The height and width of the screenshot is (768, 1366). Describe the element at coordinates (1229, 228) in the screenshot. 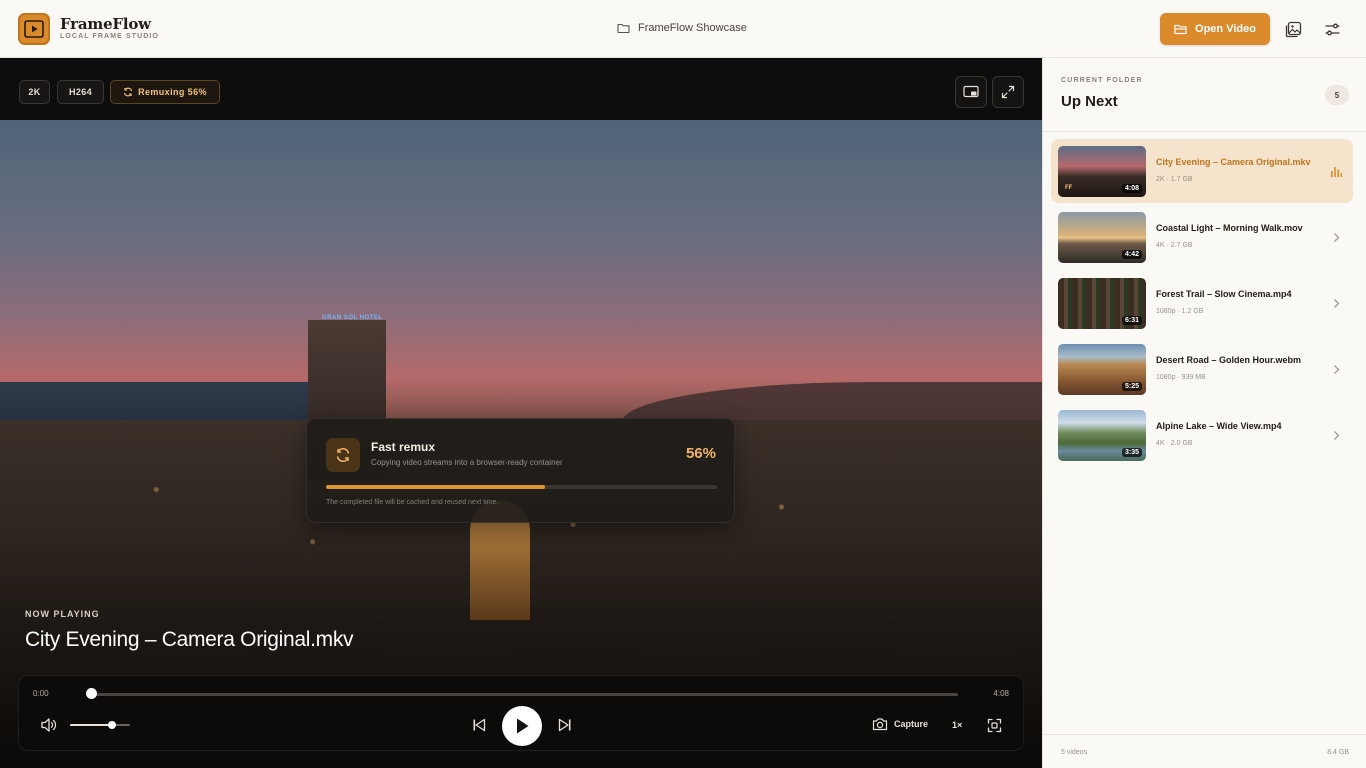

I see `video-title: Coastal Light – Morning Walk.mov` at that location.